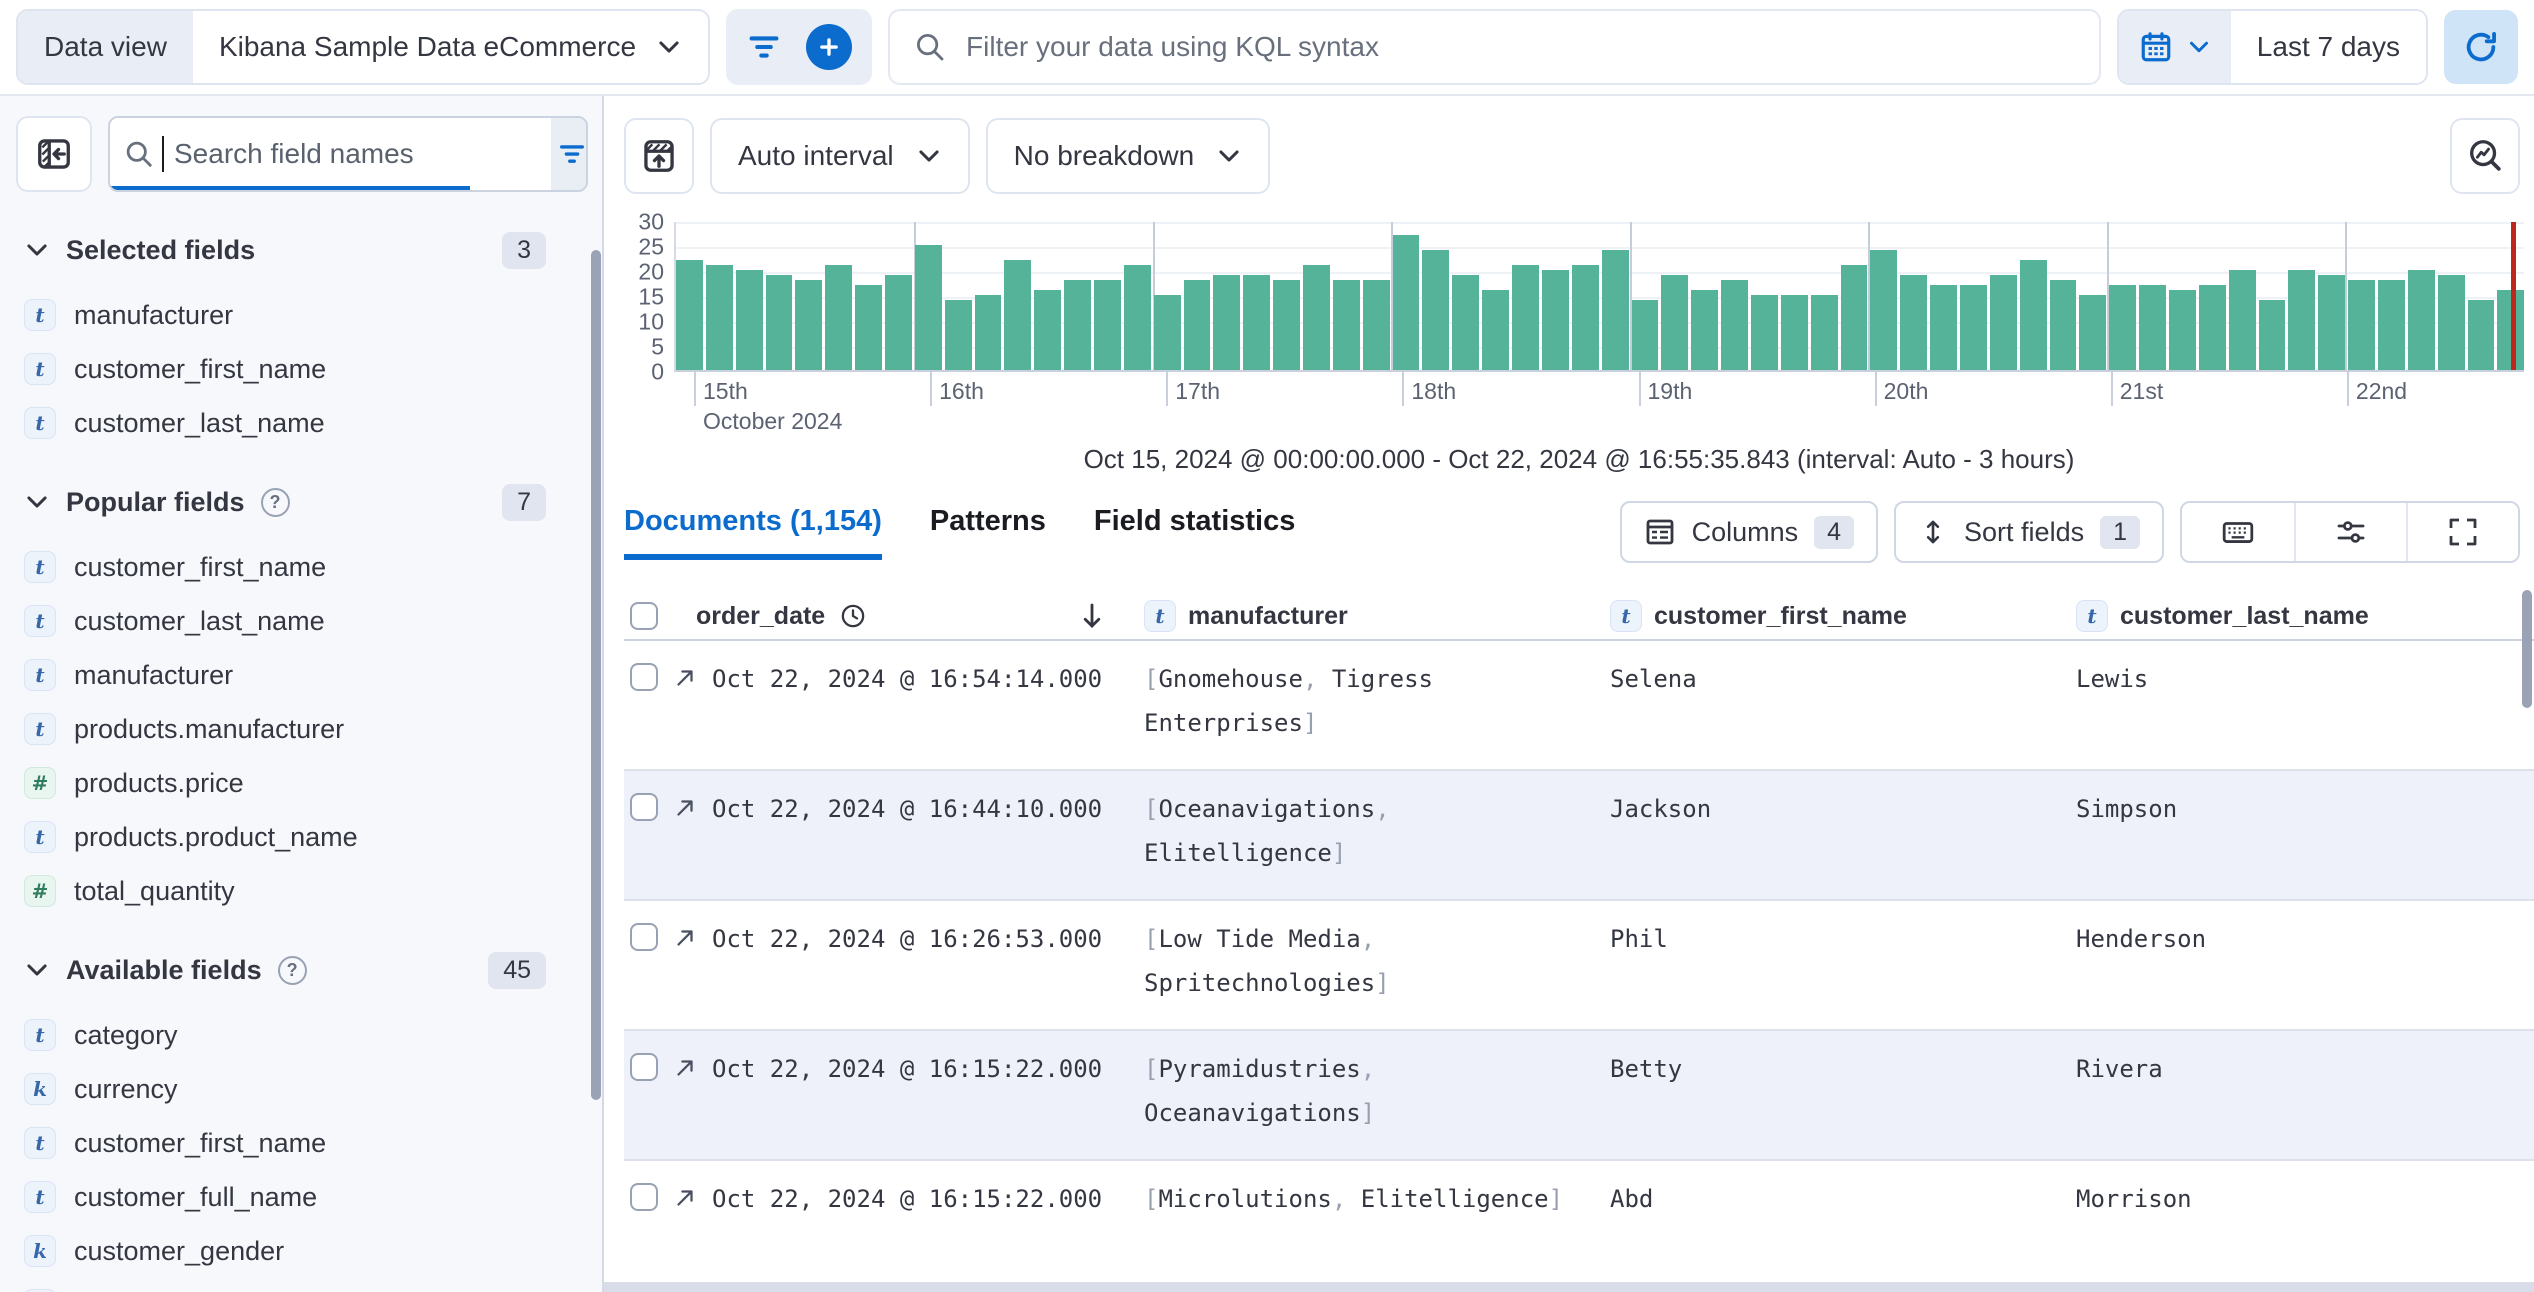 This screenshot has height=1292, width=2534. I want to click on kql-search-input, so click(1519, 47).